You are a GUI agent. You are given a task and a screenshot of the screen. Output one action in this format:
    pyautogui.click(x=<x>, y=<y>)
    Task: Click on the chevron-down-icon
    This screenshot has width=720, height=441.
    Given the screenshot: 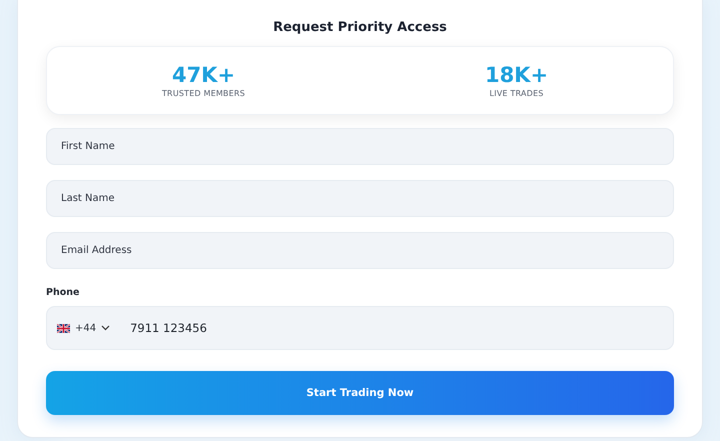 What is the action you would take?
    pyautogui.click(x=105, y=328)
    